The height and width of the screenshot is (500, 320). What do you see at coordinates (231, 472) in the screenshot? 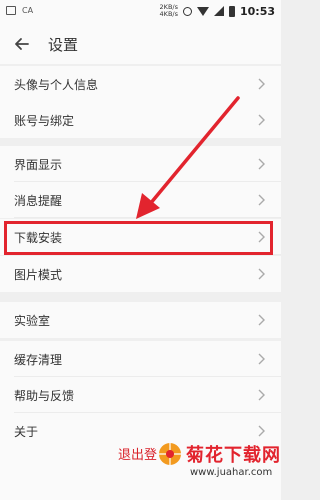
I see `watermark-url: www.juahar.com` at bounding box center [231, 472].